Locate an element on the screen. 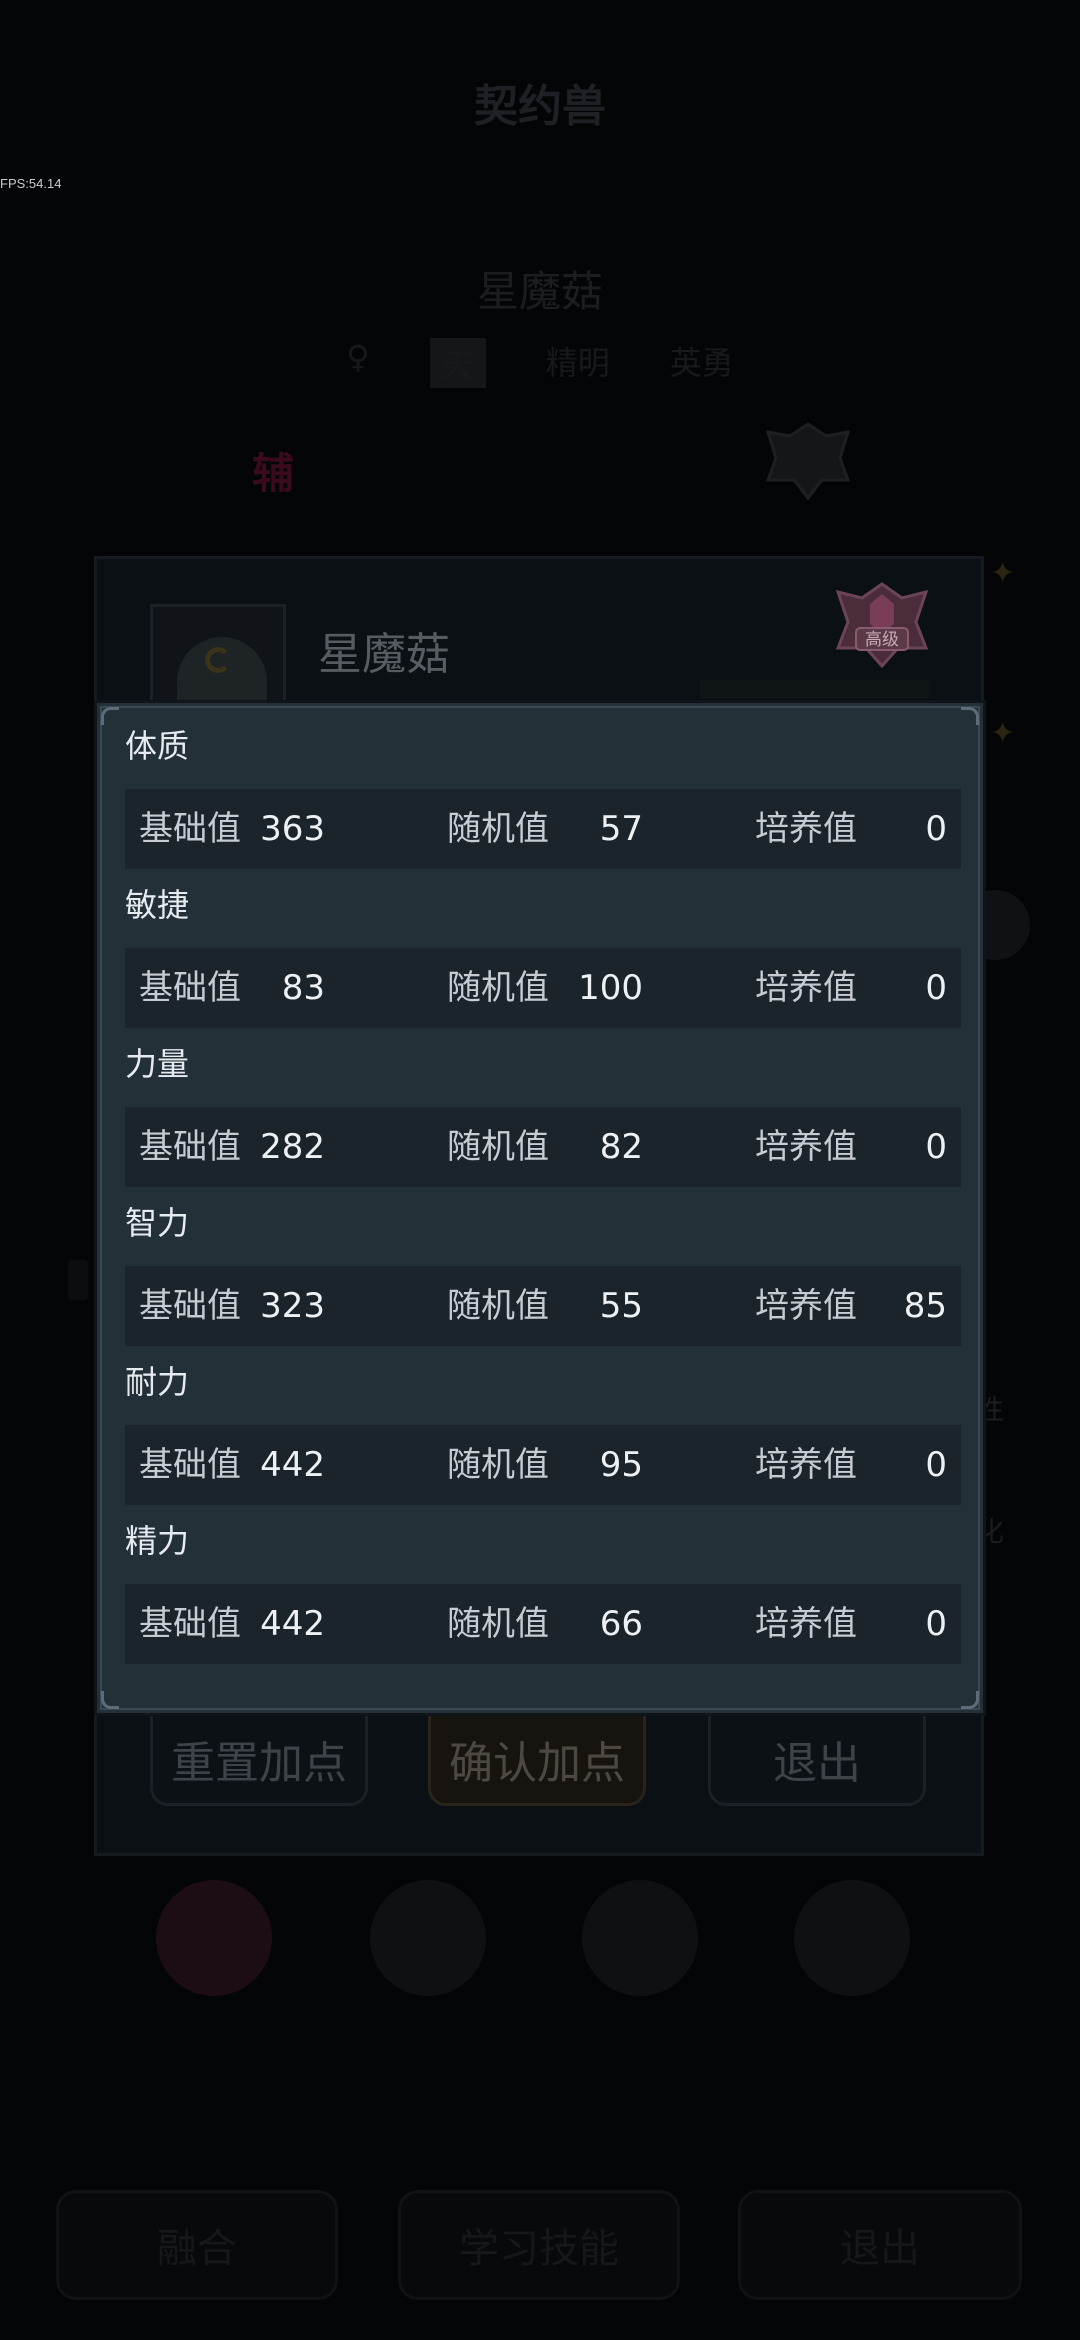 This screenshot has width=1080, height=2340. side-handle is located at coordinates (78, 1280).